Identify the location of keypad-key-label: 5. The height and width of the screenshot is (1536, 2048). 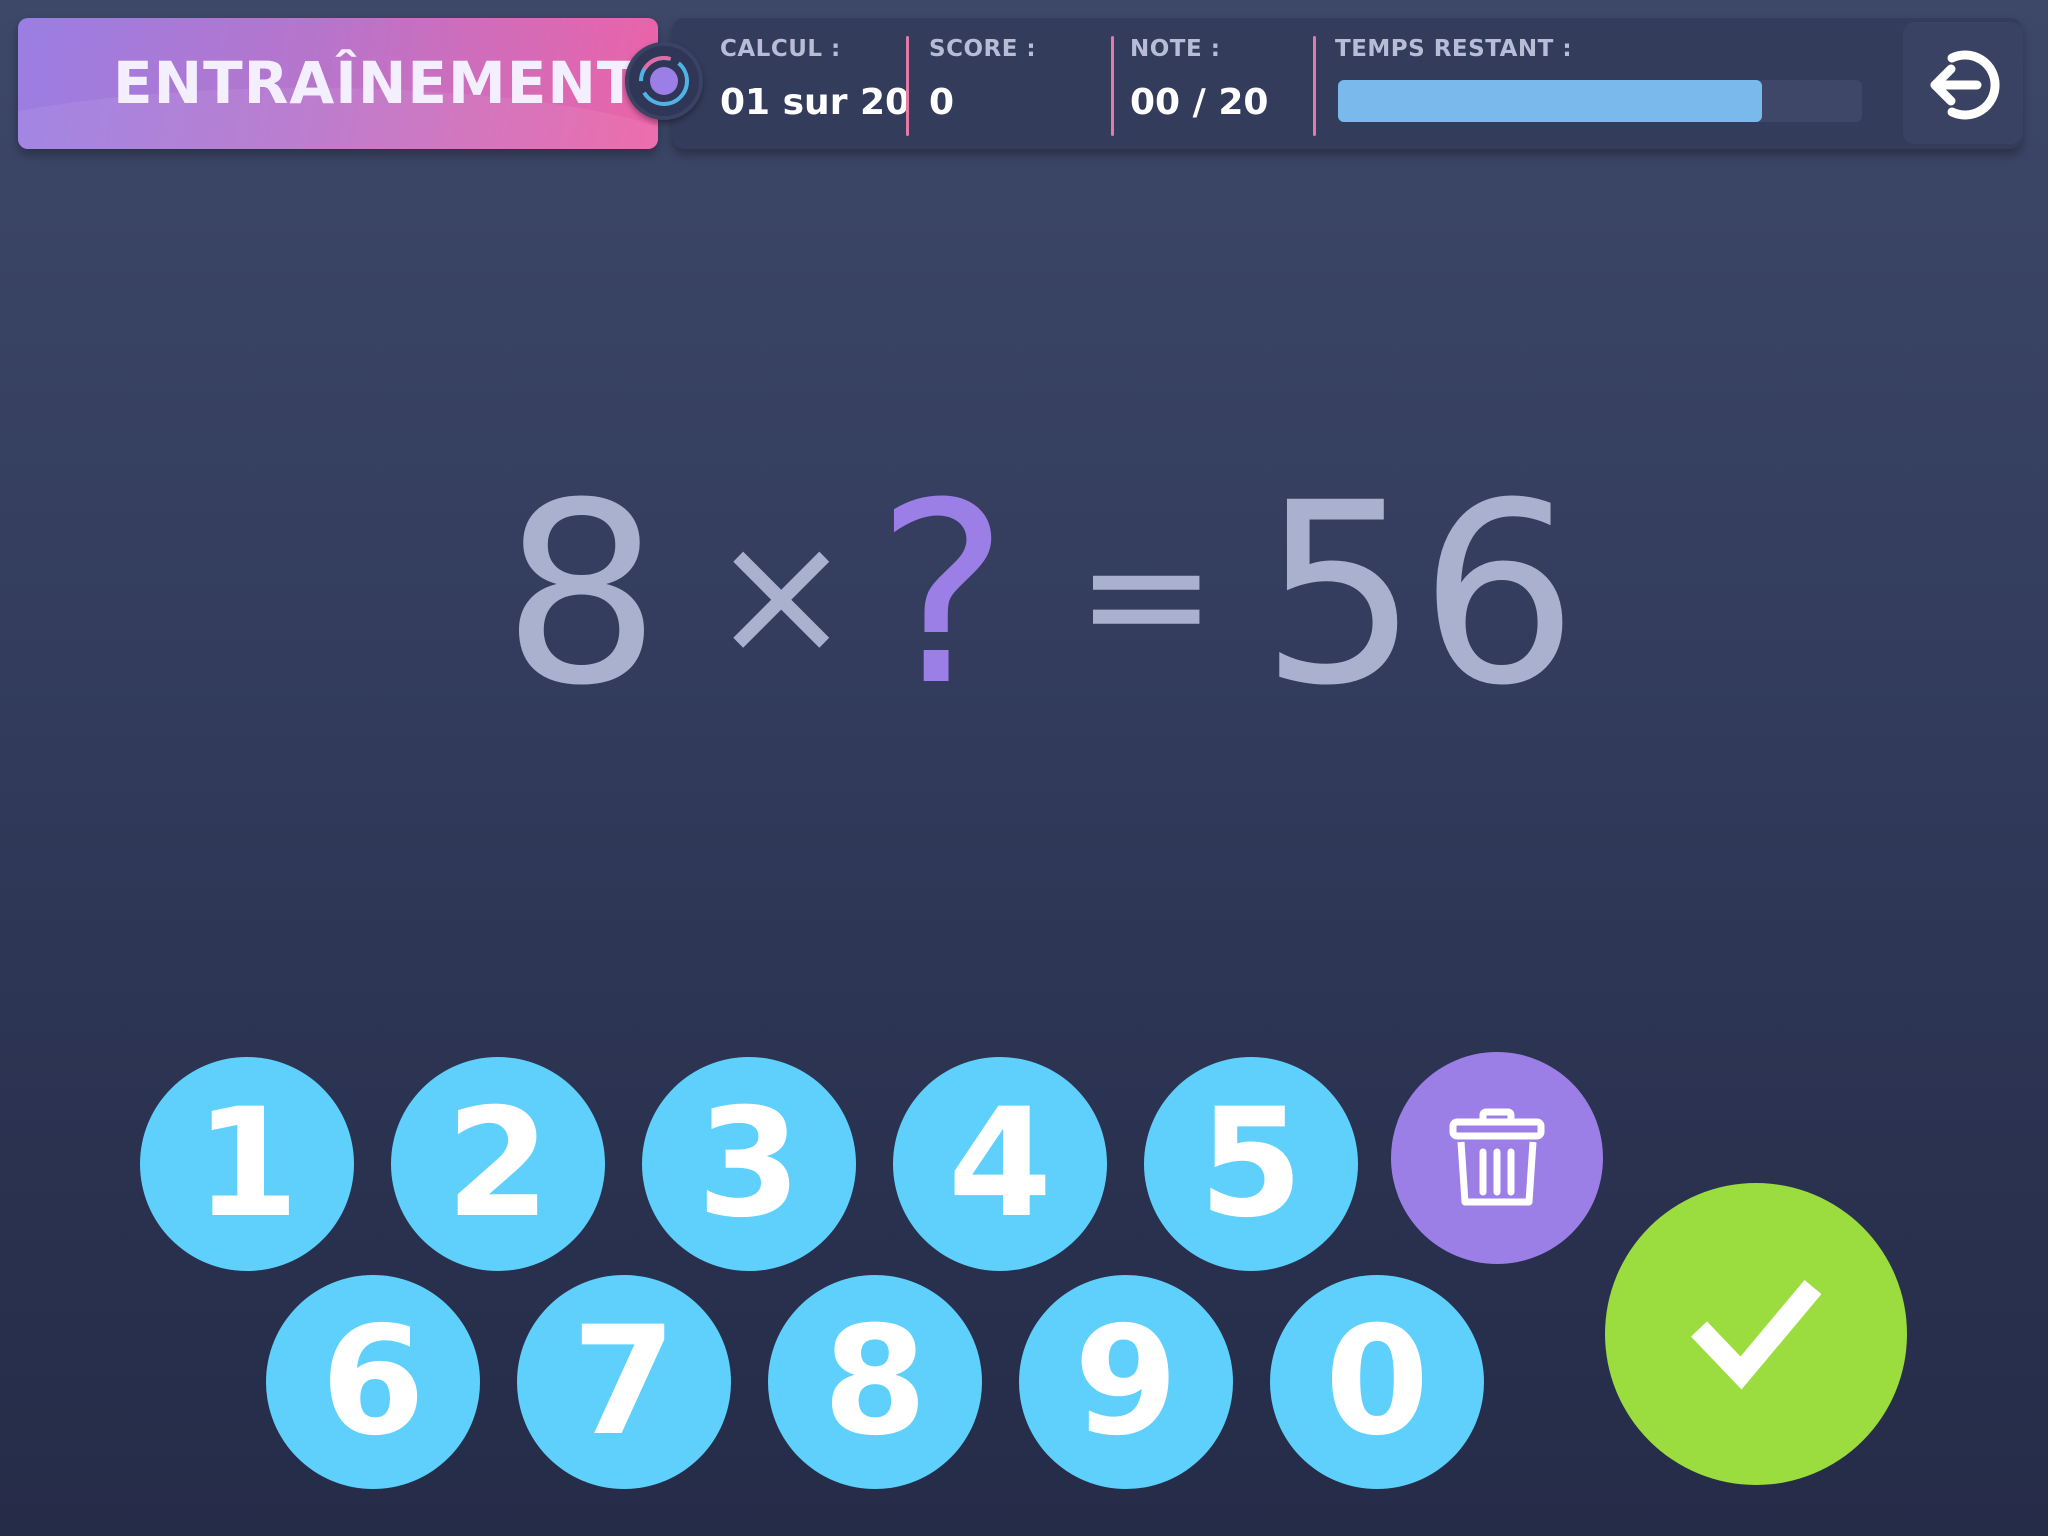
(1251, 1164).